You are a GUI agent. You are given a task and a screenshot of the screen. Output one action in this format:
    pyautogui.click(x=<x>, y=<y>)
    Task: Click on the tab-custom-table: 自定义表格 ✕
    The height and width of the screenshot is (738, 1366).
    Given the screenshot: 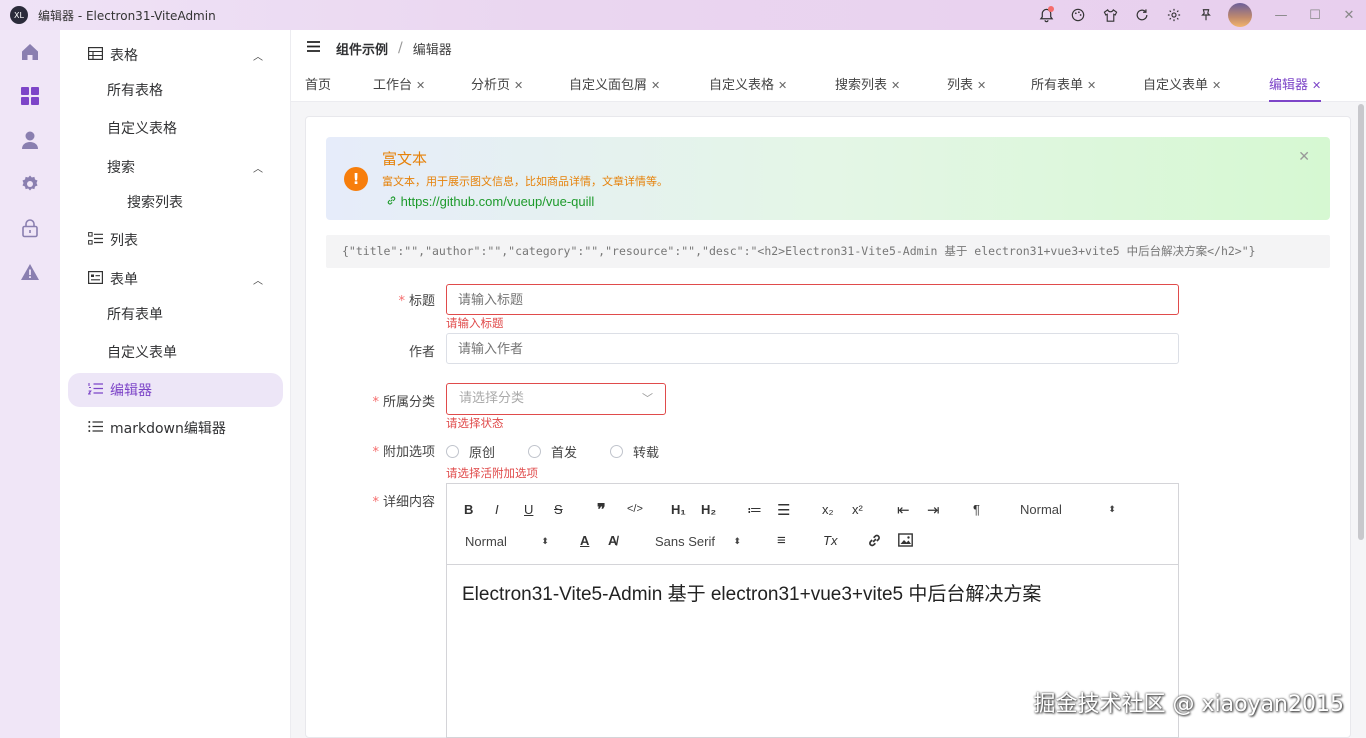 What is the action you would take?
    pyautogui.click(x=748, y=88)
    